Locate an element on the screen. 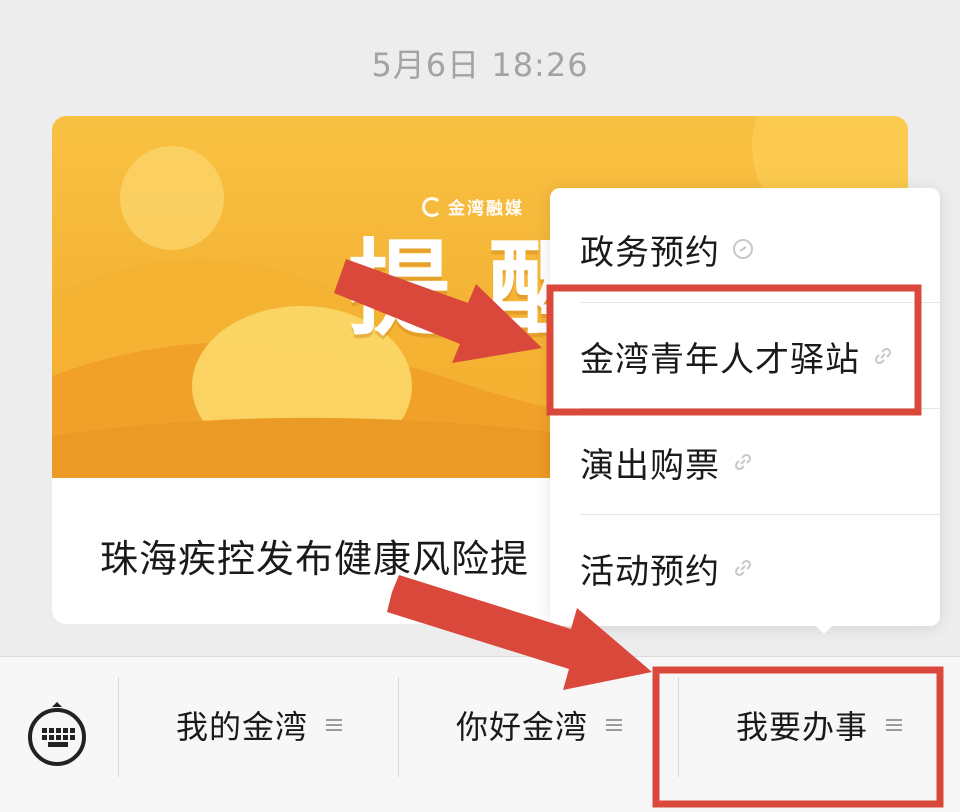  menu-item-label: 活动预约 is located at coordinates (650, 571).